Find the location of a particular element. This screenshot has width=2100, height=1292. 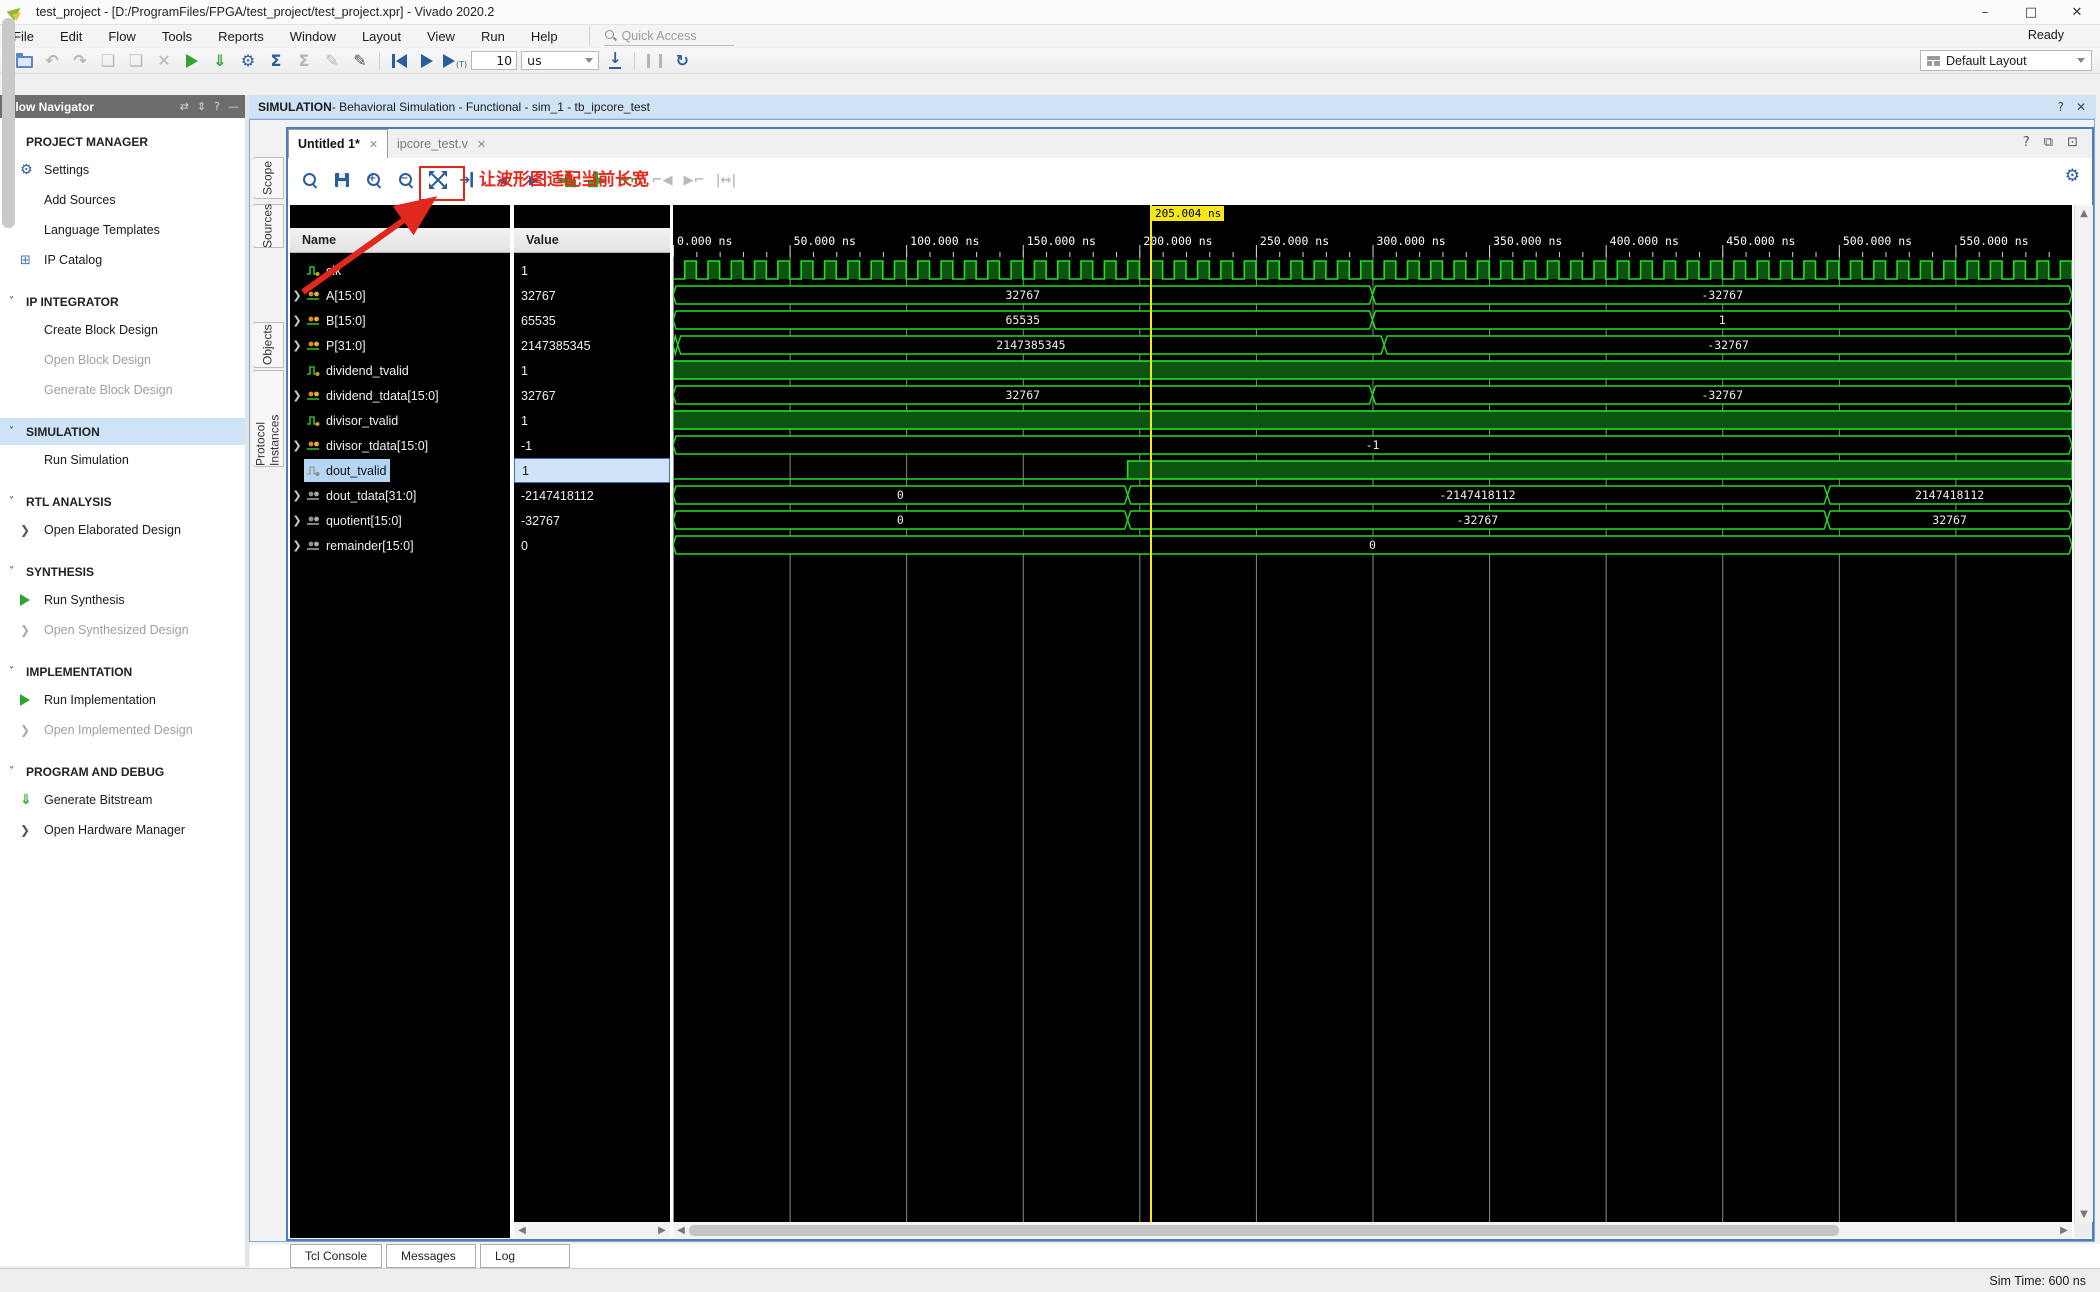

side-tab-protocol-instances: Protocol Instances is located at coordinates (268, 418).